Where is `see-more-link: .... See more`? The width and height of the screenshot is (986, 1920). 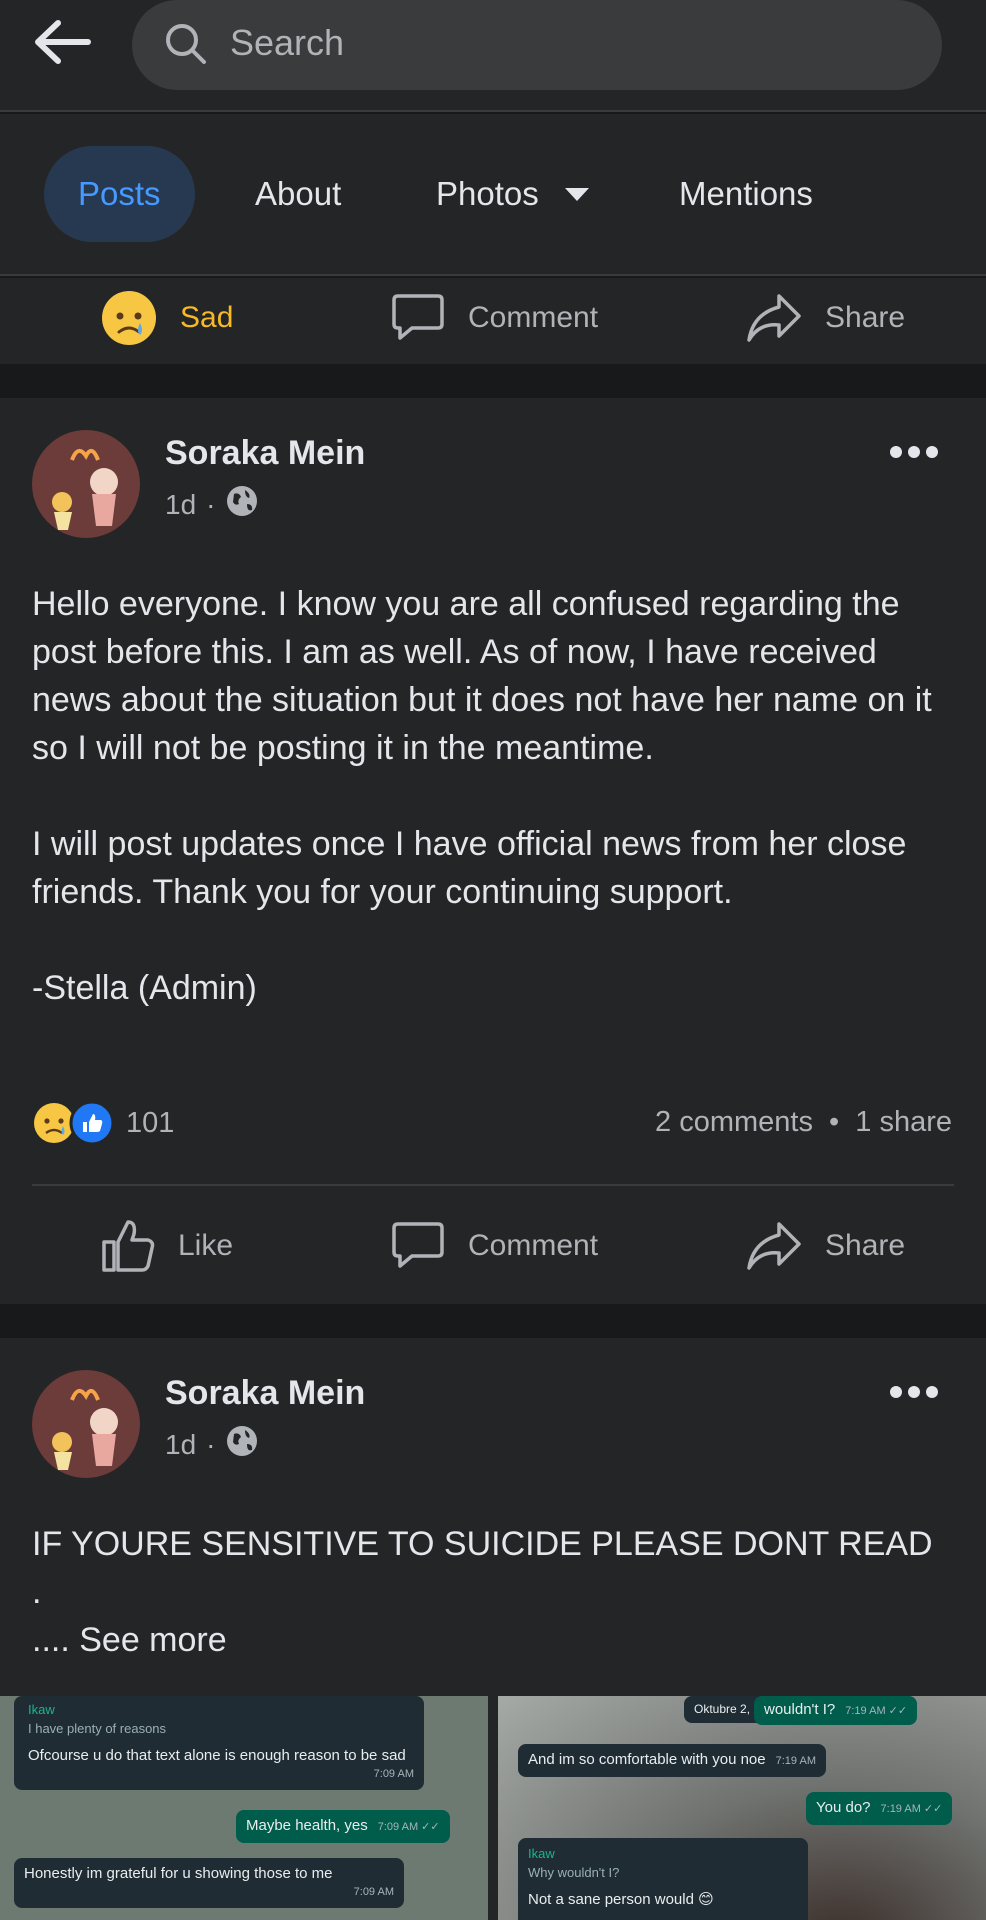 see-more-link: .... See more is located at coordinates (492, 1640).